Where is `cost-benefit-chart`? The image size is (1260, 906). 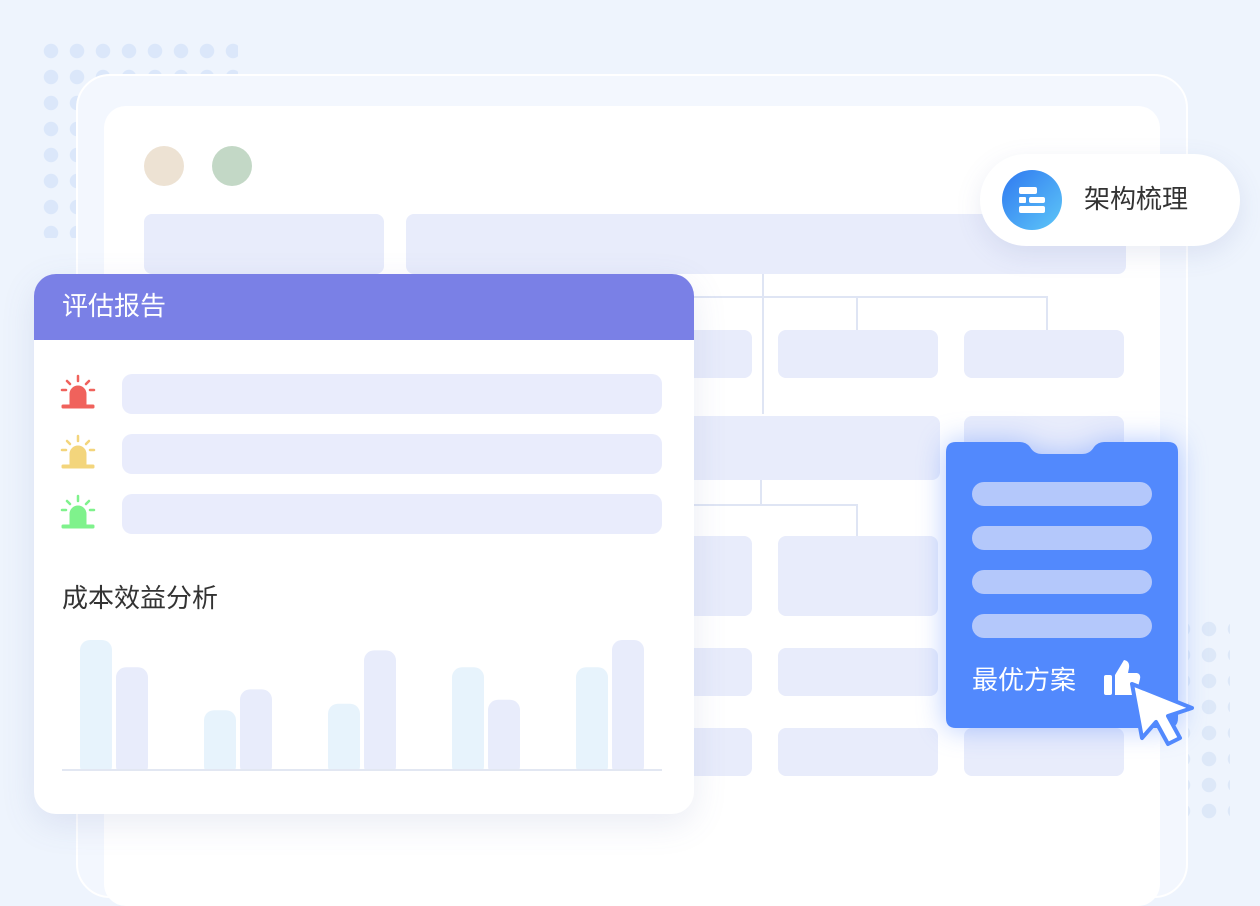 cost-benefit-chart is located at coordinates (362, 706).